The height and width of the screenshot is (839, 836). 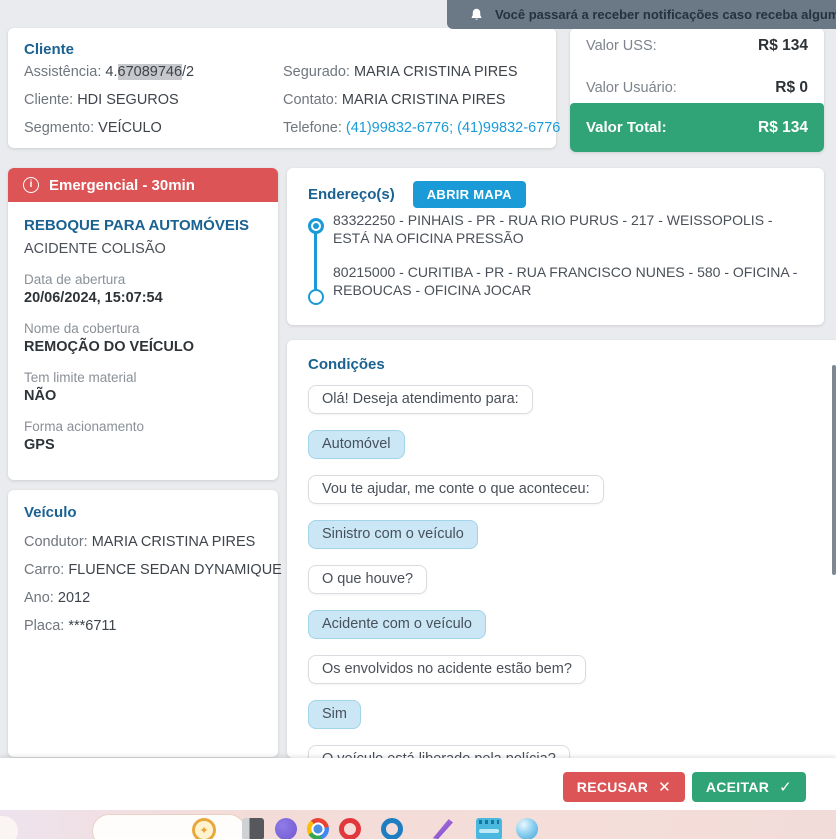 What do you see at coordinates (80, 387) in the screenshot?
I see `service-field: Tem limite material NÃO` at bounding box center [80, 387].